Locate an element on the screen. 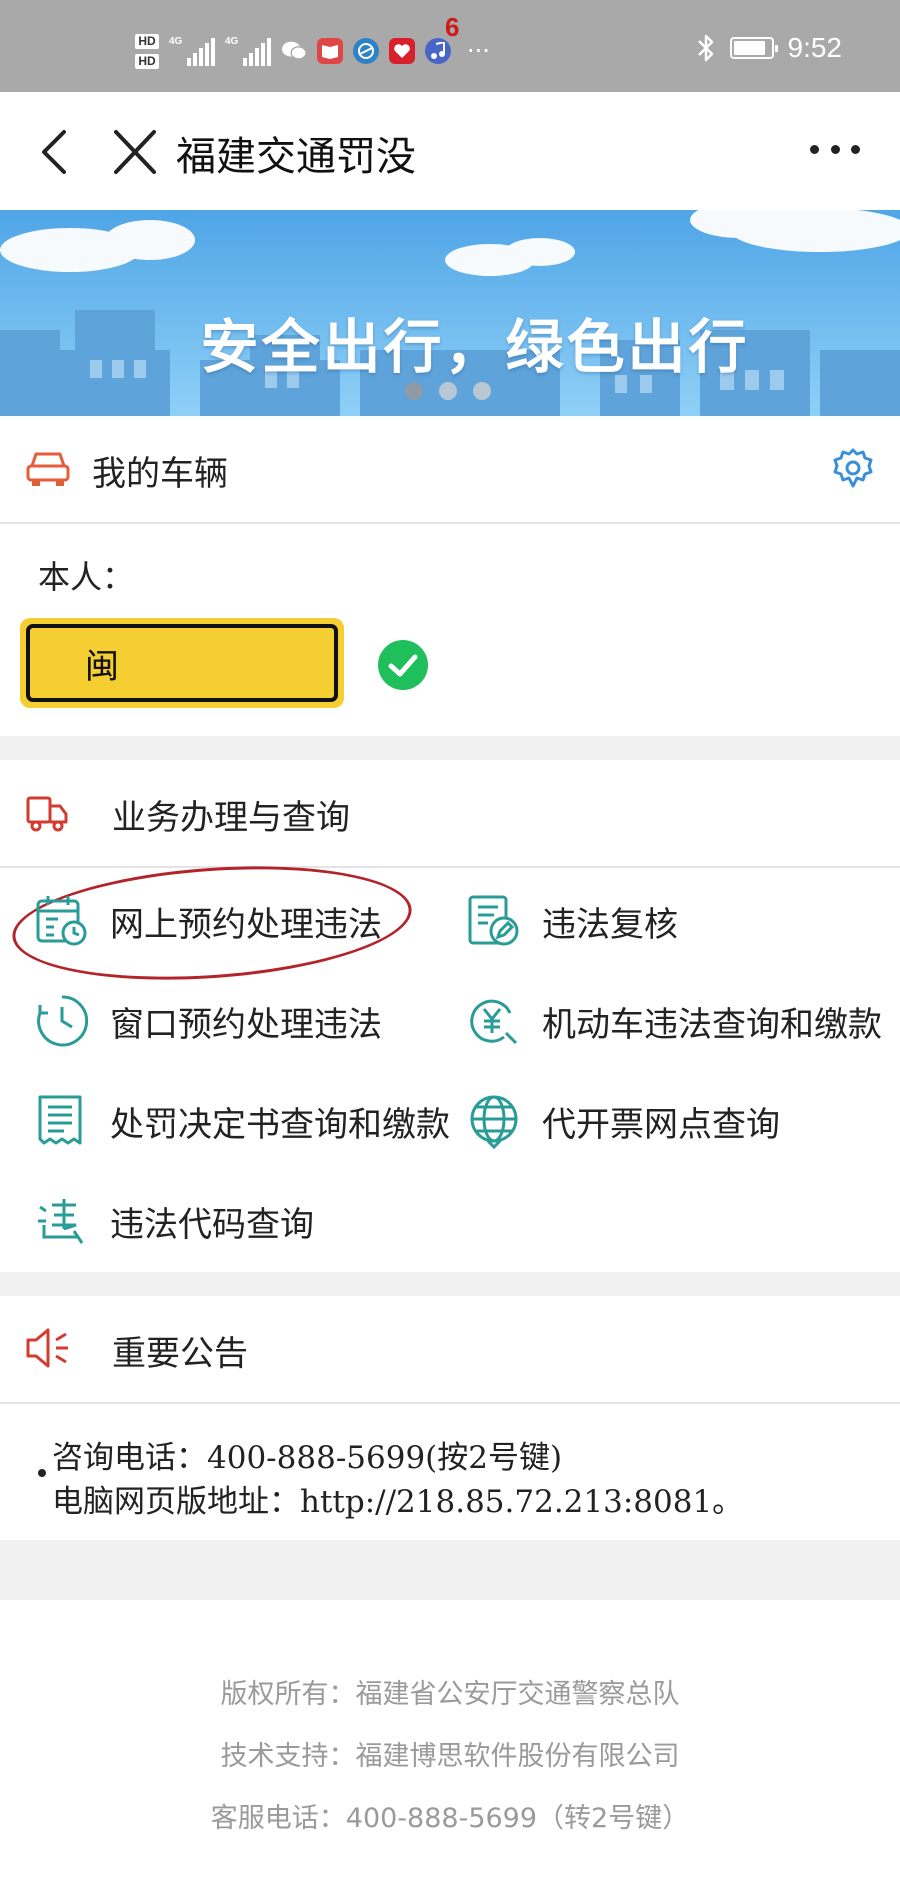 The image size is (900, 1880). signal-icon-2: 4G is located at coordinates (248, 51).